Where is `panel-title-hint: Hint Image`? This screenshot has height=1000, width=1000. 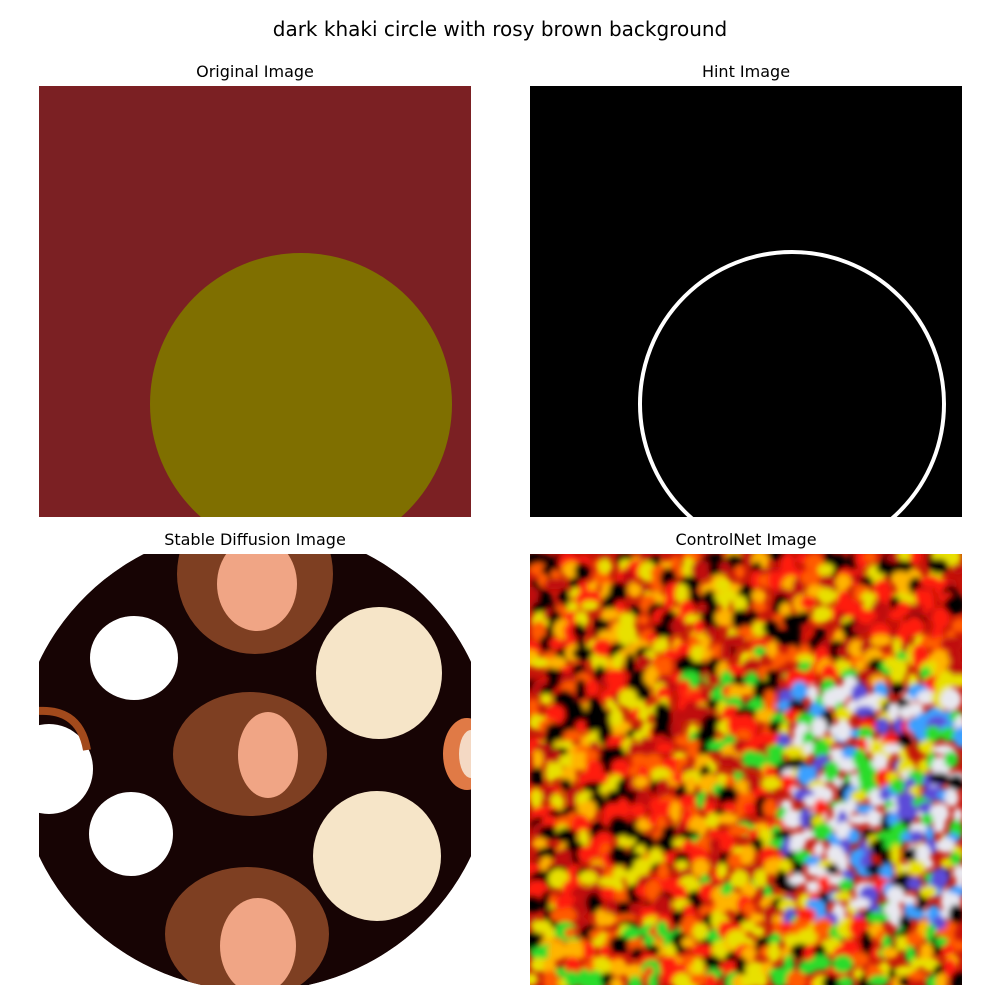
panel-title-hint: Hint Image is located at coordinates (746, 71).